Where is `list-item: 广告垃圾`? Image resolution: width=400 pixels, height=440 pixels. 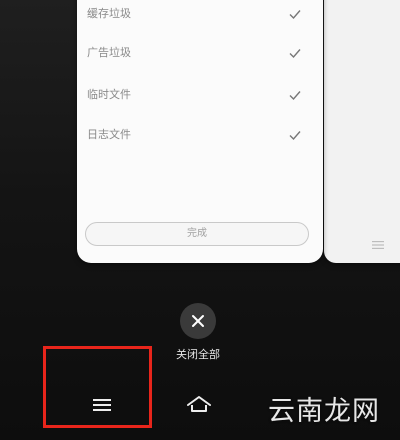
list-item: 广告垃圾 is located at coordinates (200, 53).